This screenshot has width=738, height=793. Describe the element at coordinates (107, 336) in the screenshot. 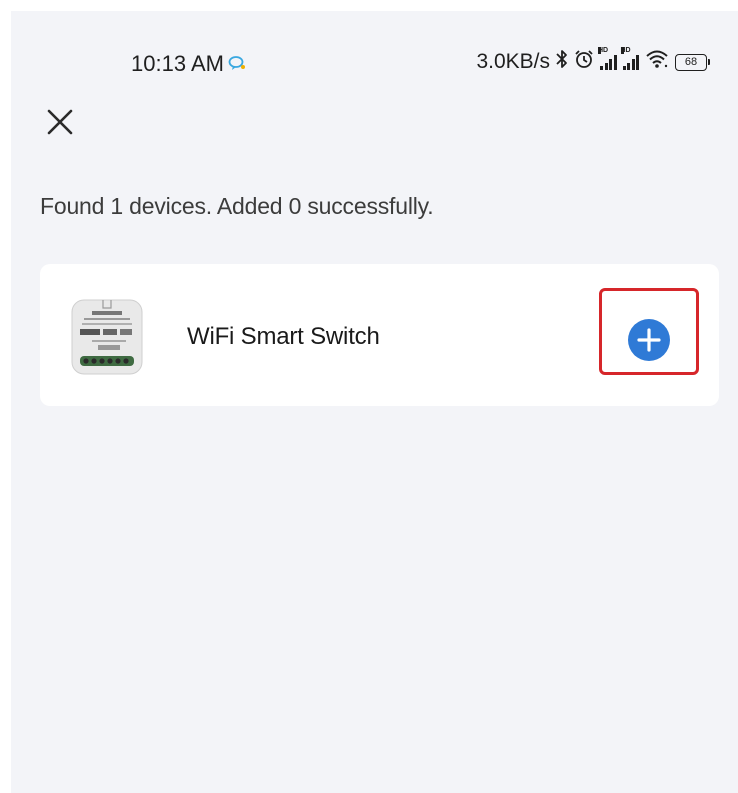

I see `smart-switch-module-icon` at that location.